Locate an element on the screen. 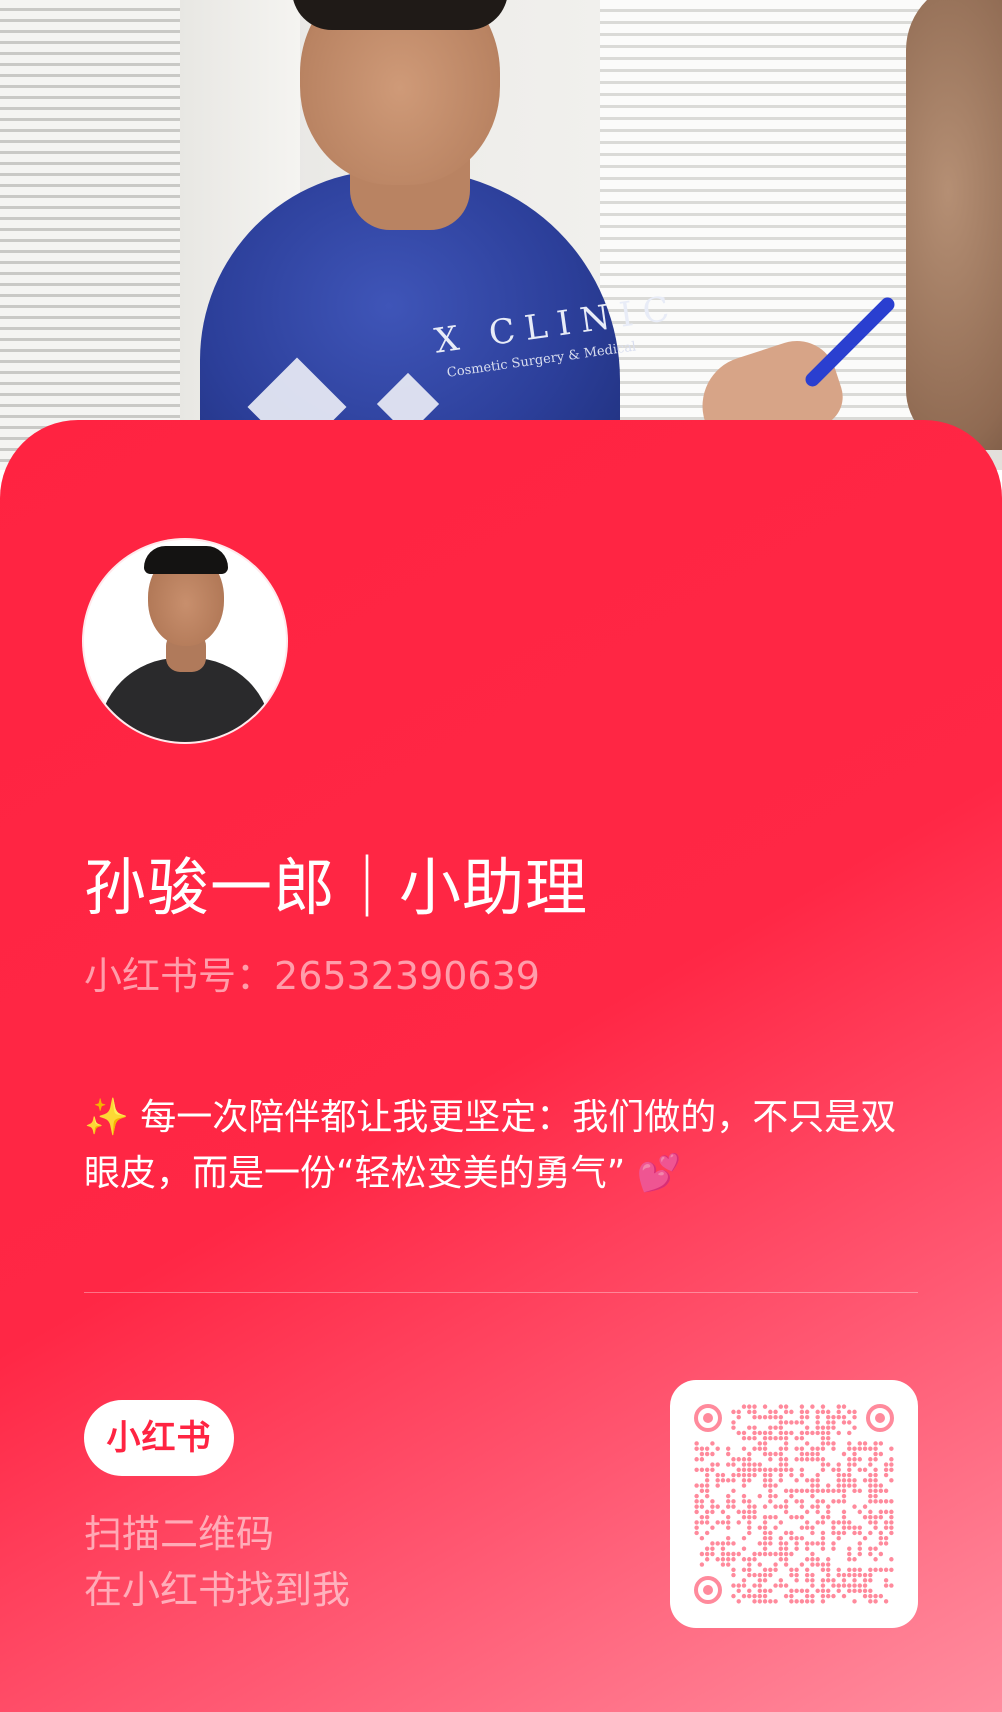  qr-finder-top-left is located at coordinates (708, 1418).